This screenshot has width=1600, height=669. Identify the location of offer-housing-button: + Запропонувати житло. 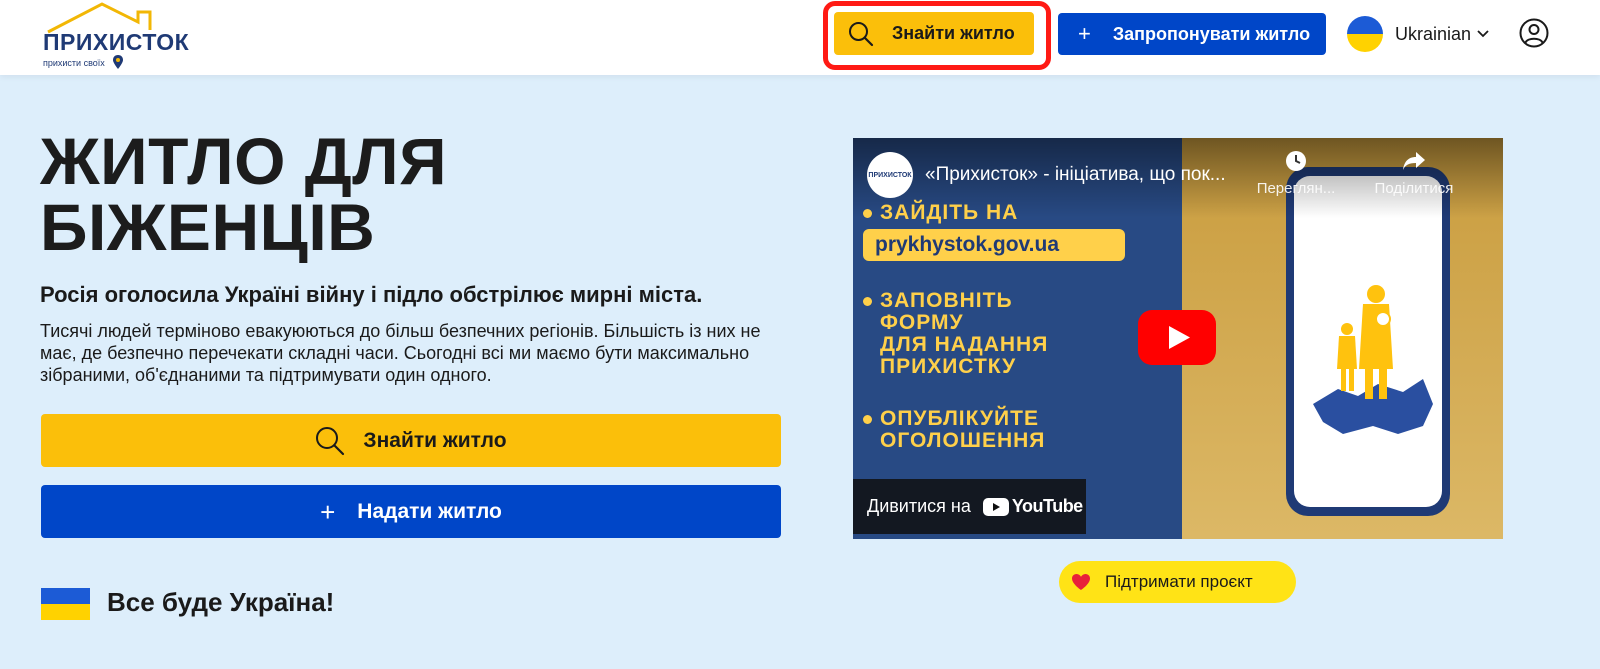
(1192, 34).